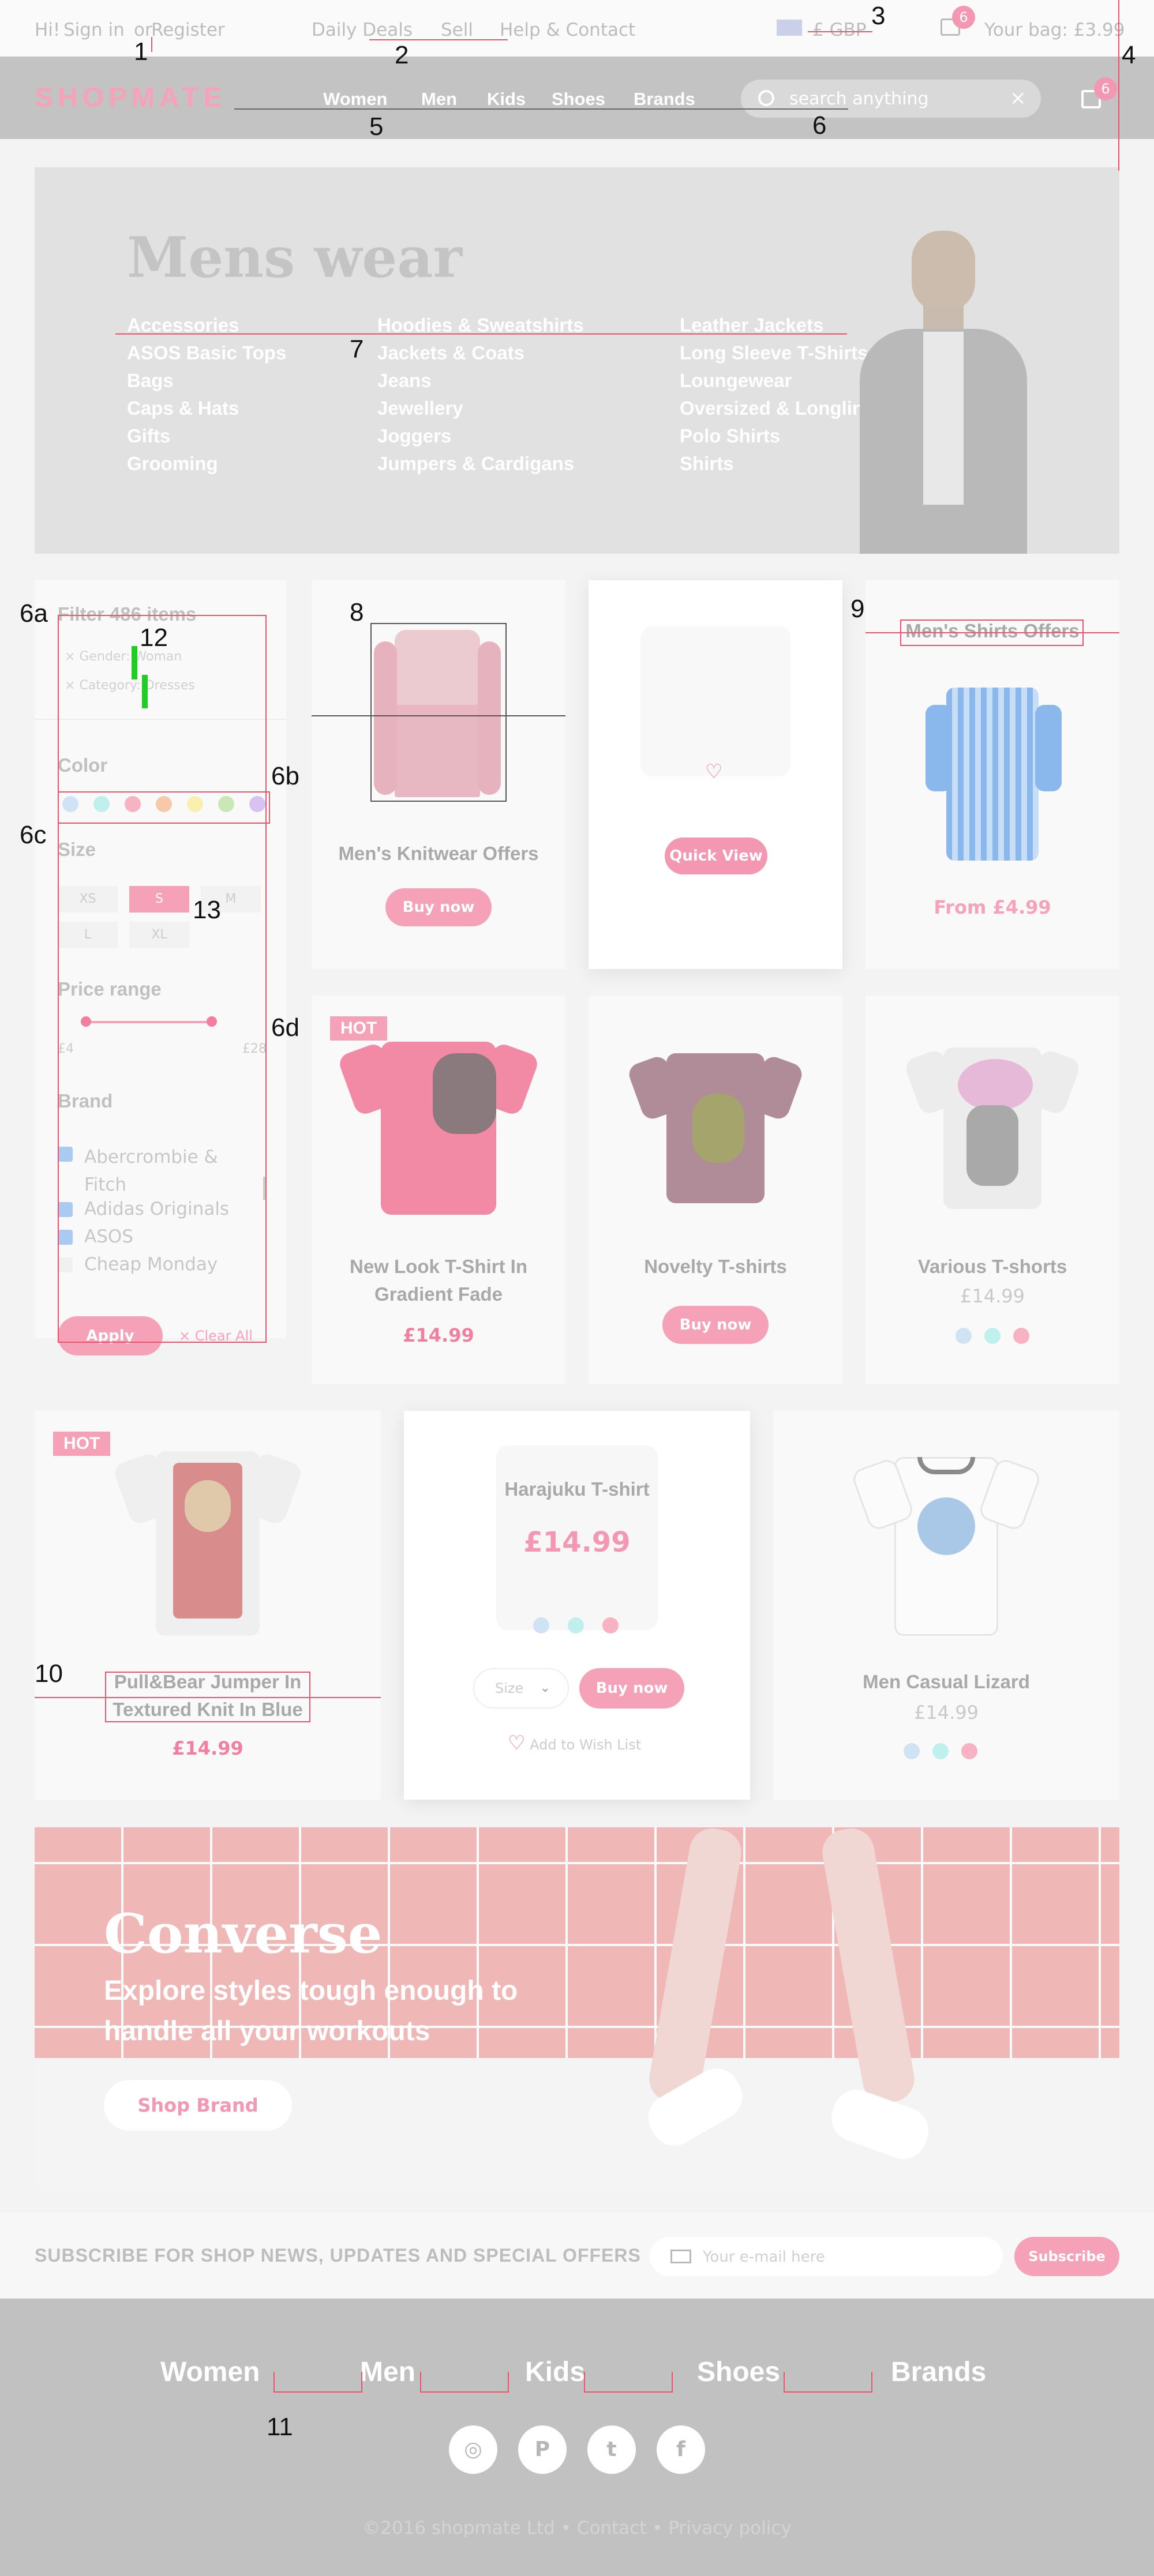 This screenshot has width=1154, height=2576. Describe the element at coordinates (49, 1673) in the screenshot. I see `annotation-label: 10` at that location.